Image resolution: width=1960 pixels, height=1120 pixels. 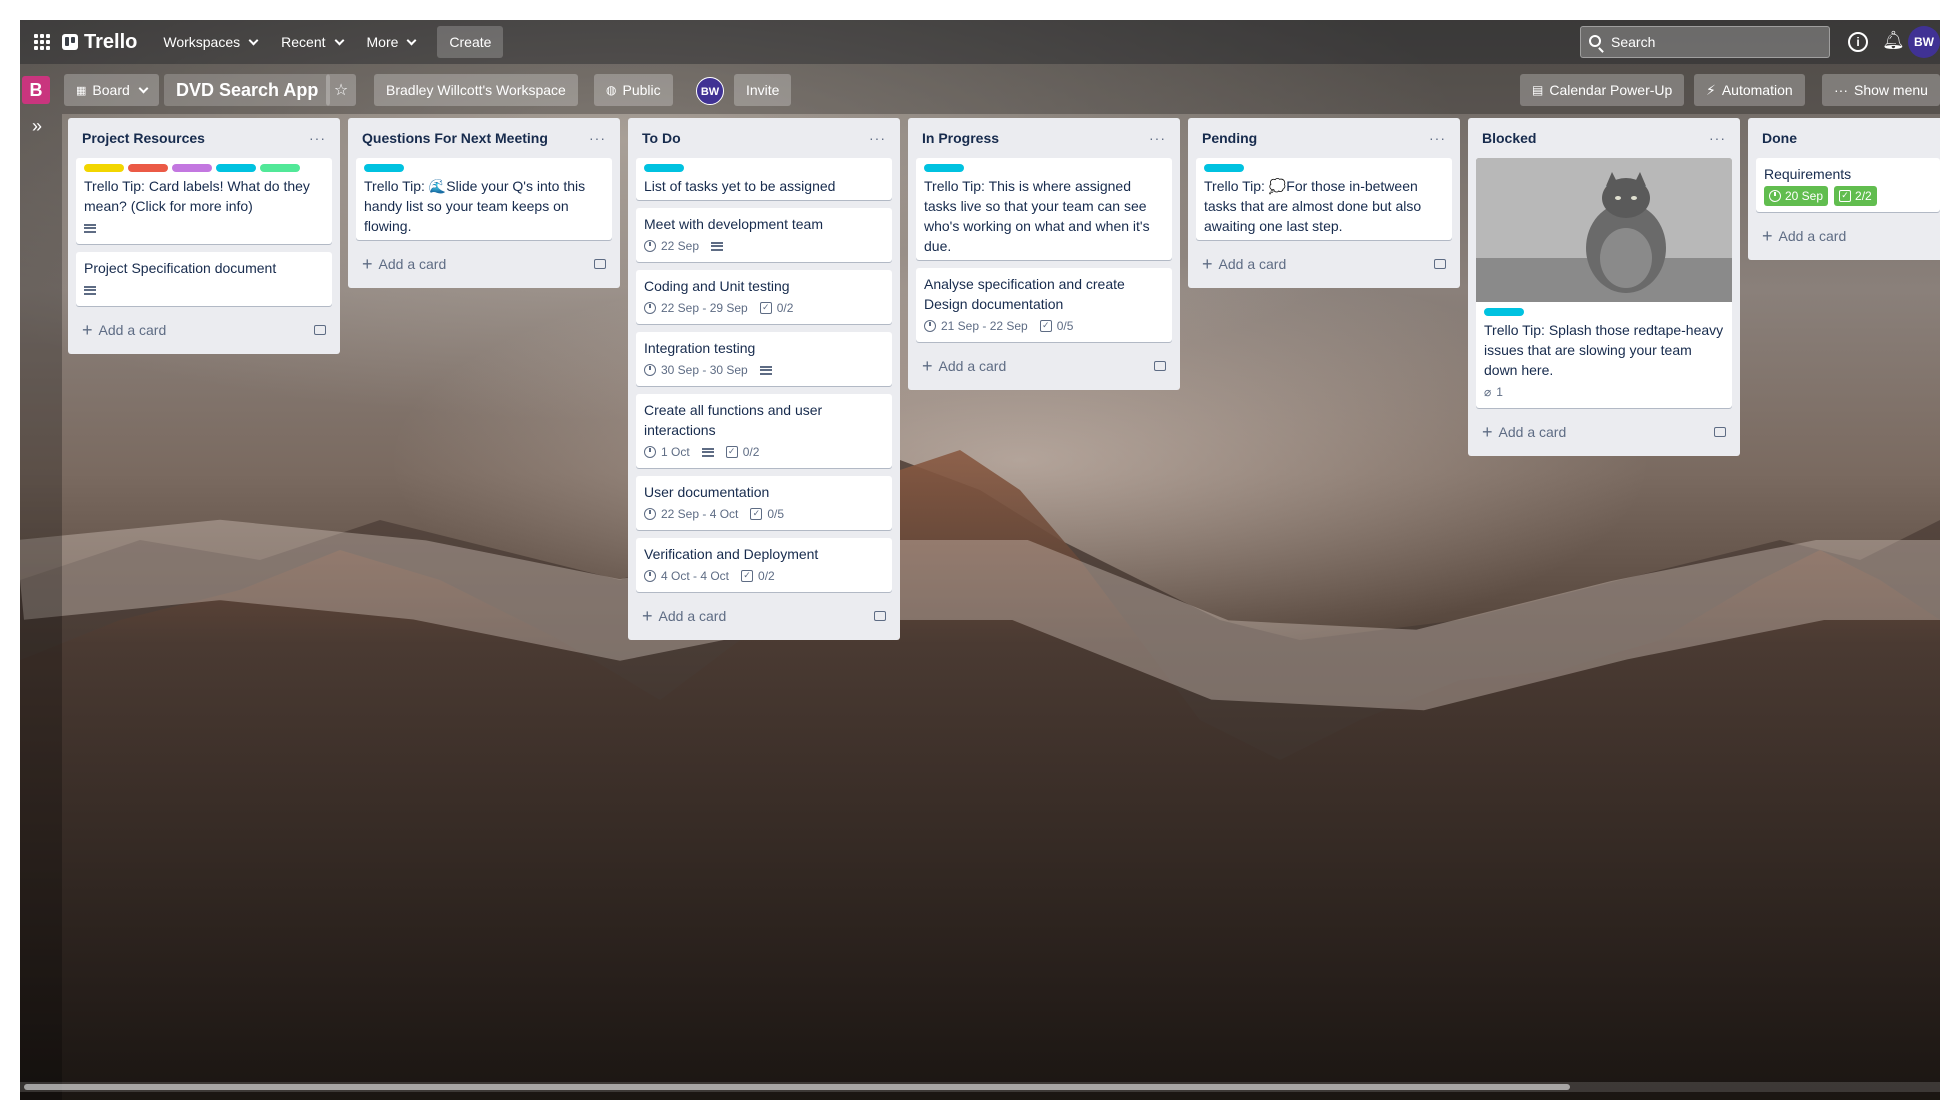 What do you see at coordinates (280, 168) in the screenshot?
I see `label-lime` at bounding box center [280, 168].